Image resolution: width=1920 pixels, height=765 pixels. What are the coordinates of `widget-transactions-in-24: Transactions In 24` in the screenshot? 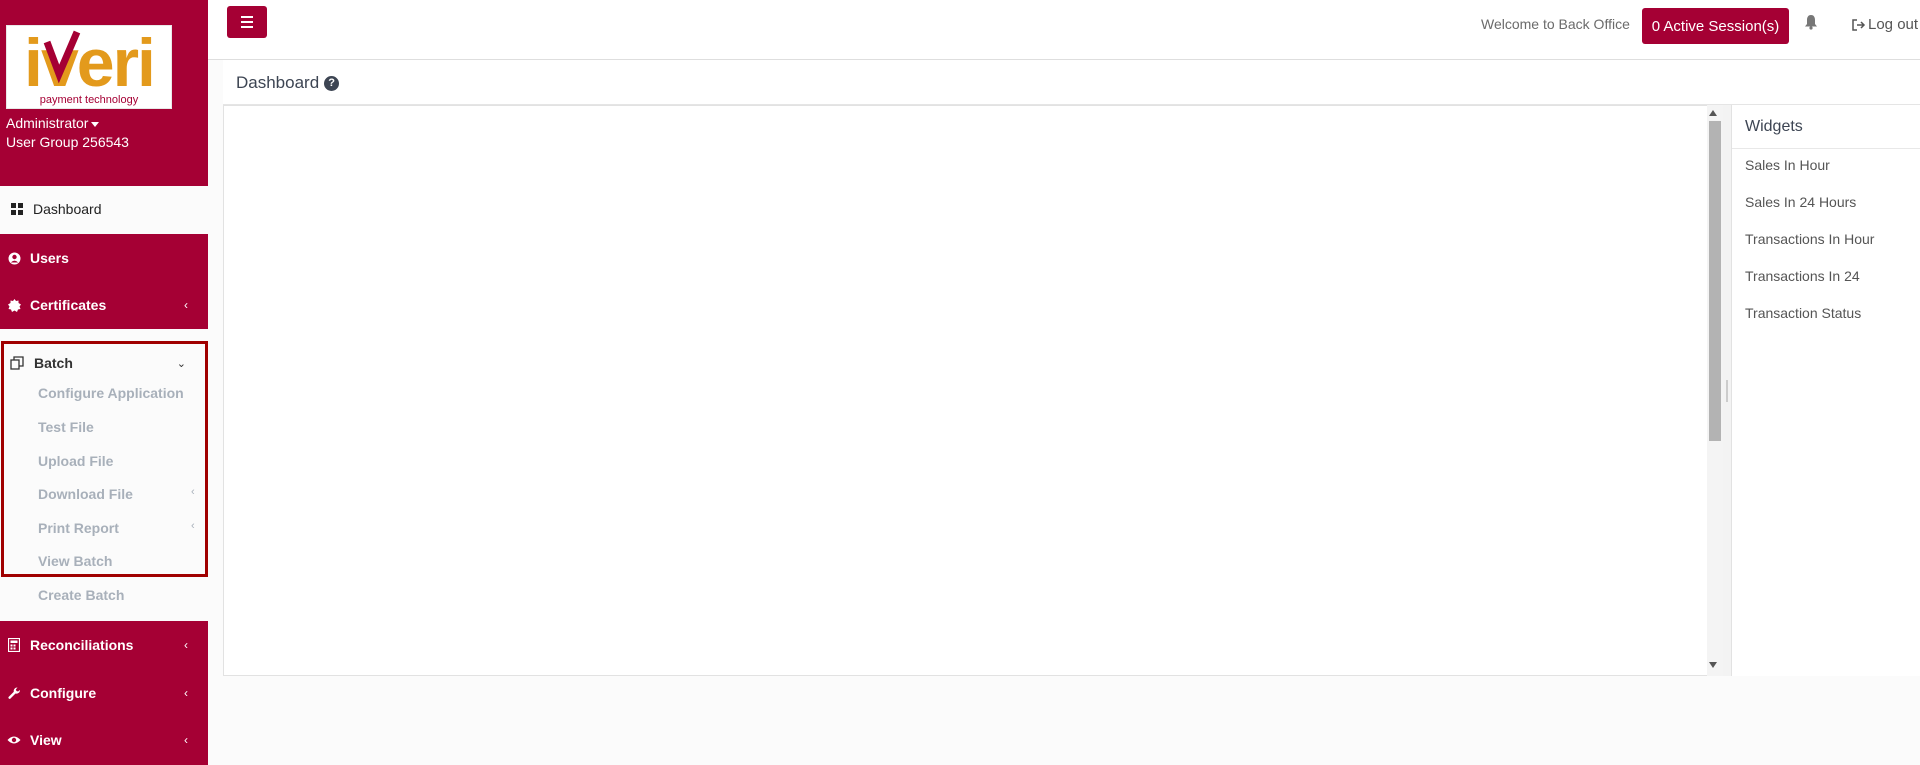 It's located at (1802, 276).